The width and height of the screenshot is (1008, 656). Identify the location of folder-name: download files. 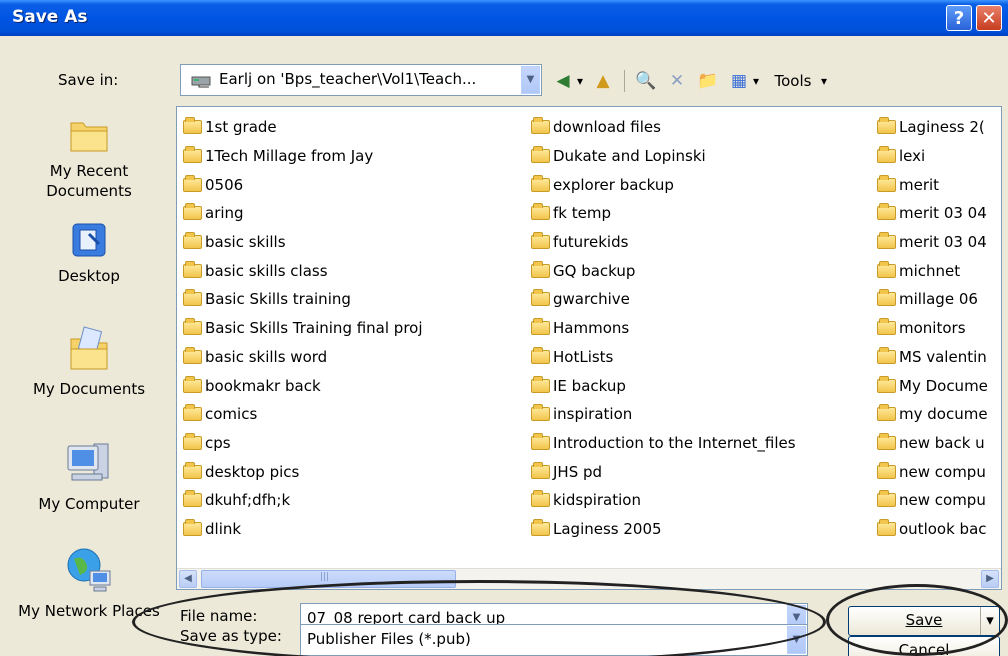
(607, 127).